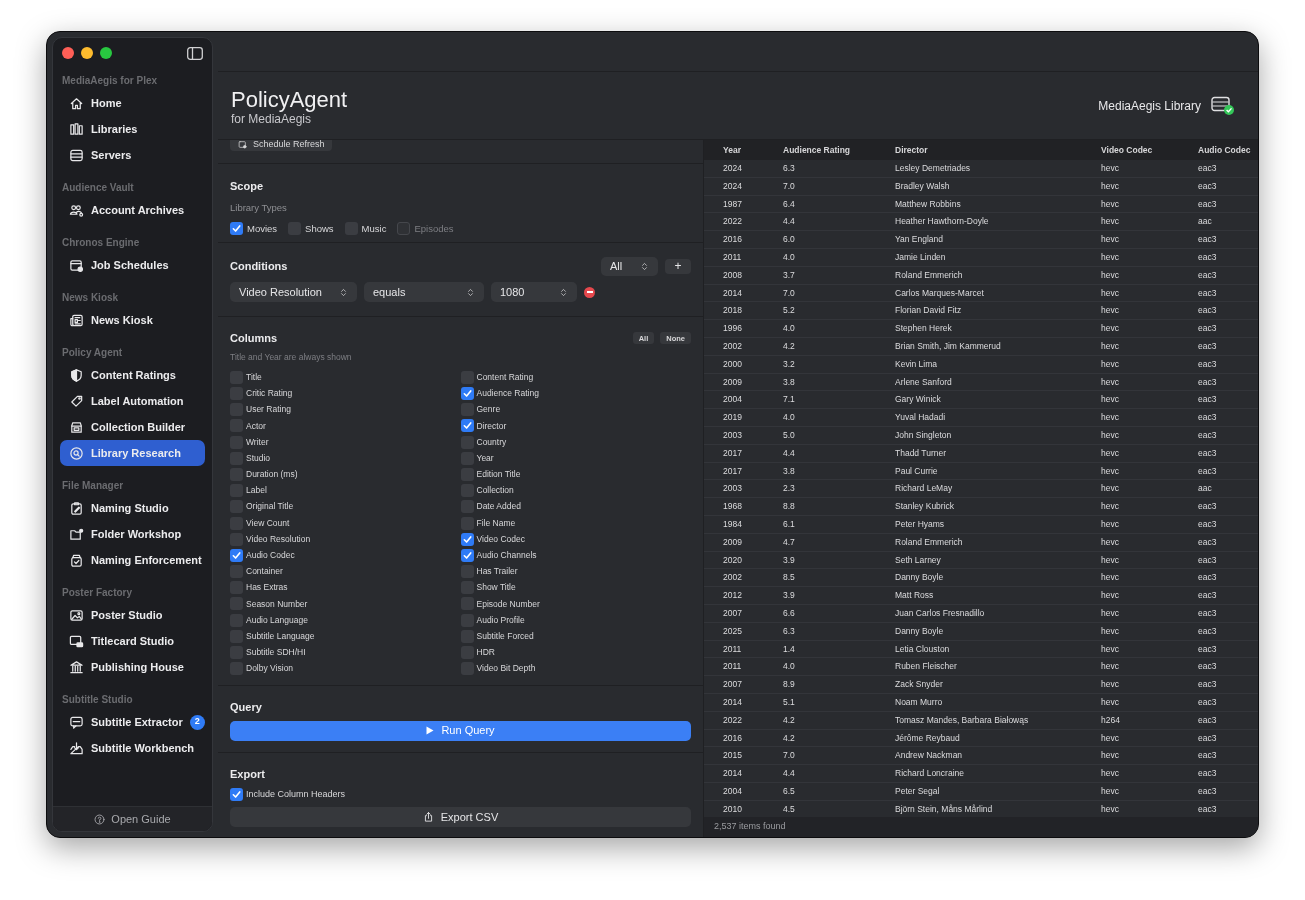 This screenshot has width=1305, height=900. I want to click on table-cell-text: 4.0, so click(789, 328).